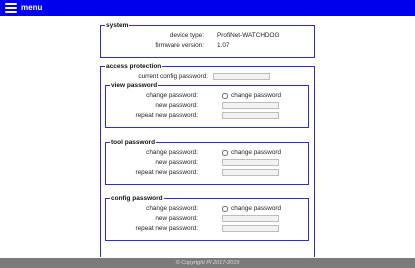 The width and height of the screenshot is (415, 268). I want to click on tool-new-password-input, so click(250, 162).